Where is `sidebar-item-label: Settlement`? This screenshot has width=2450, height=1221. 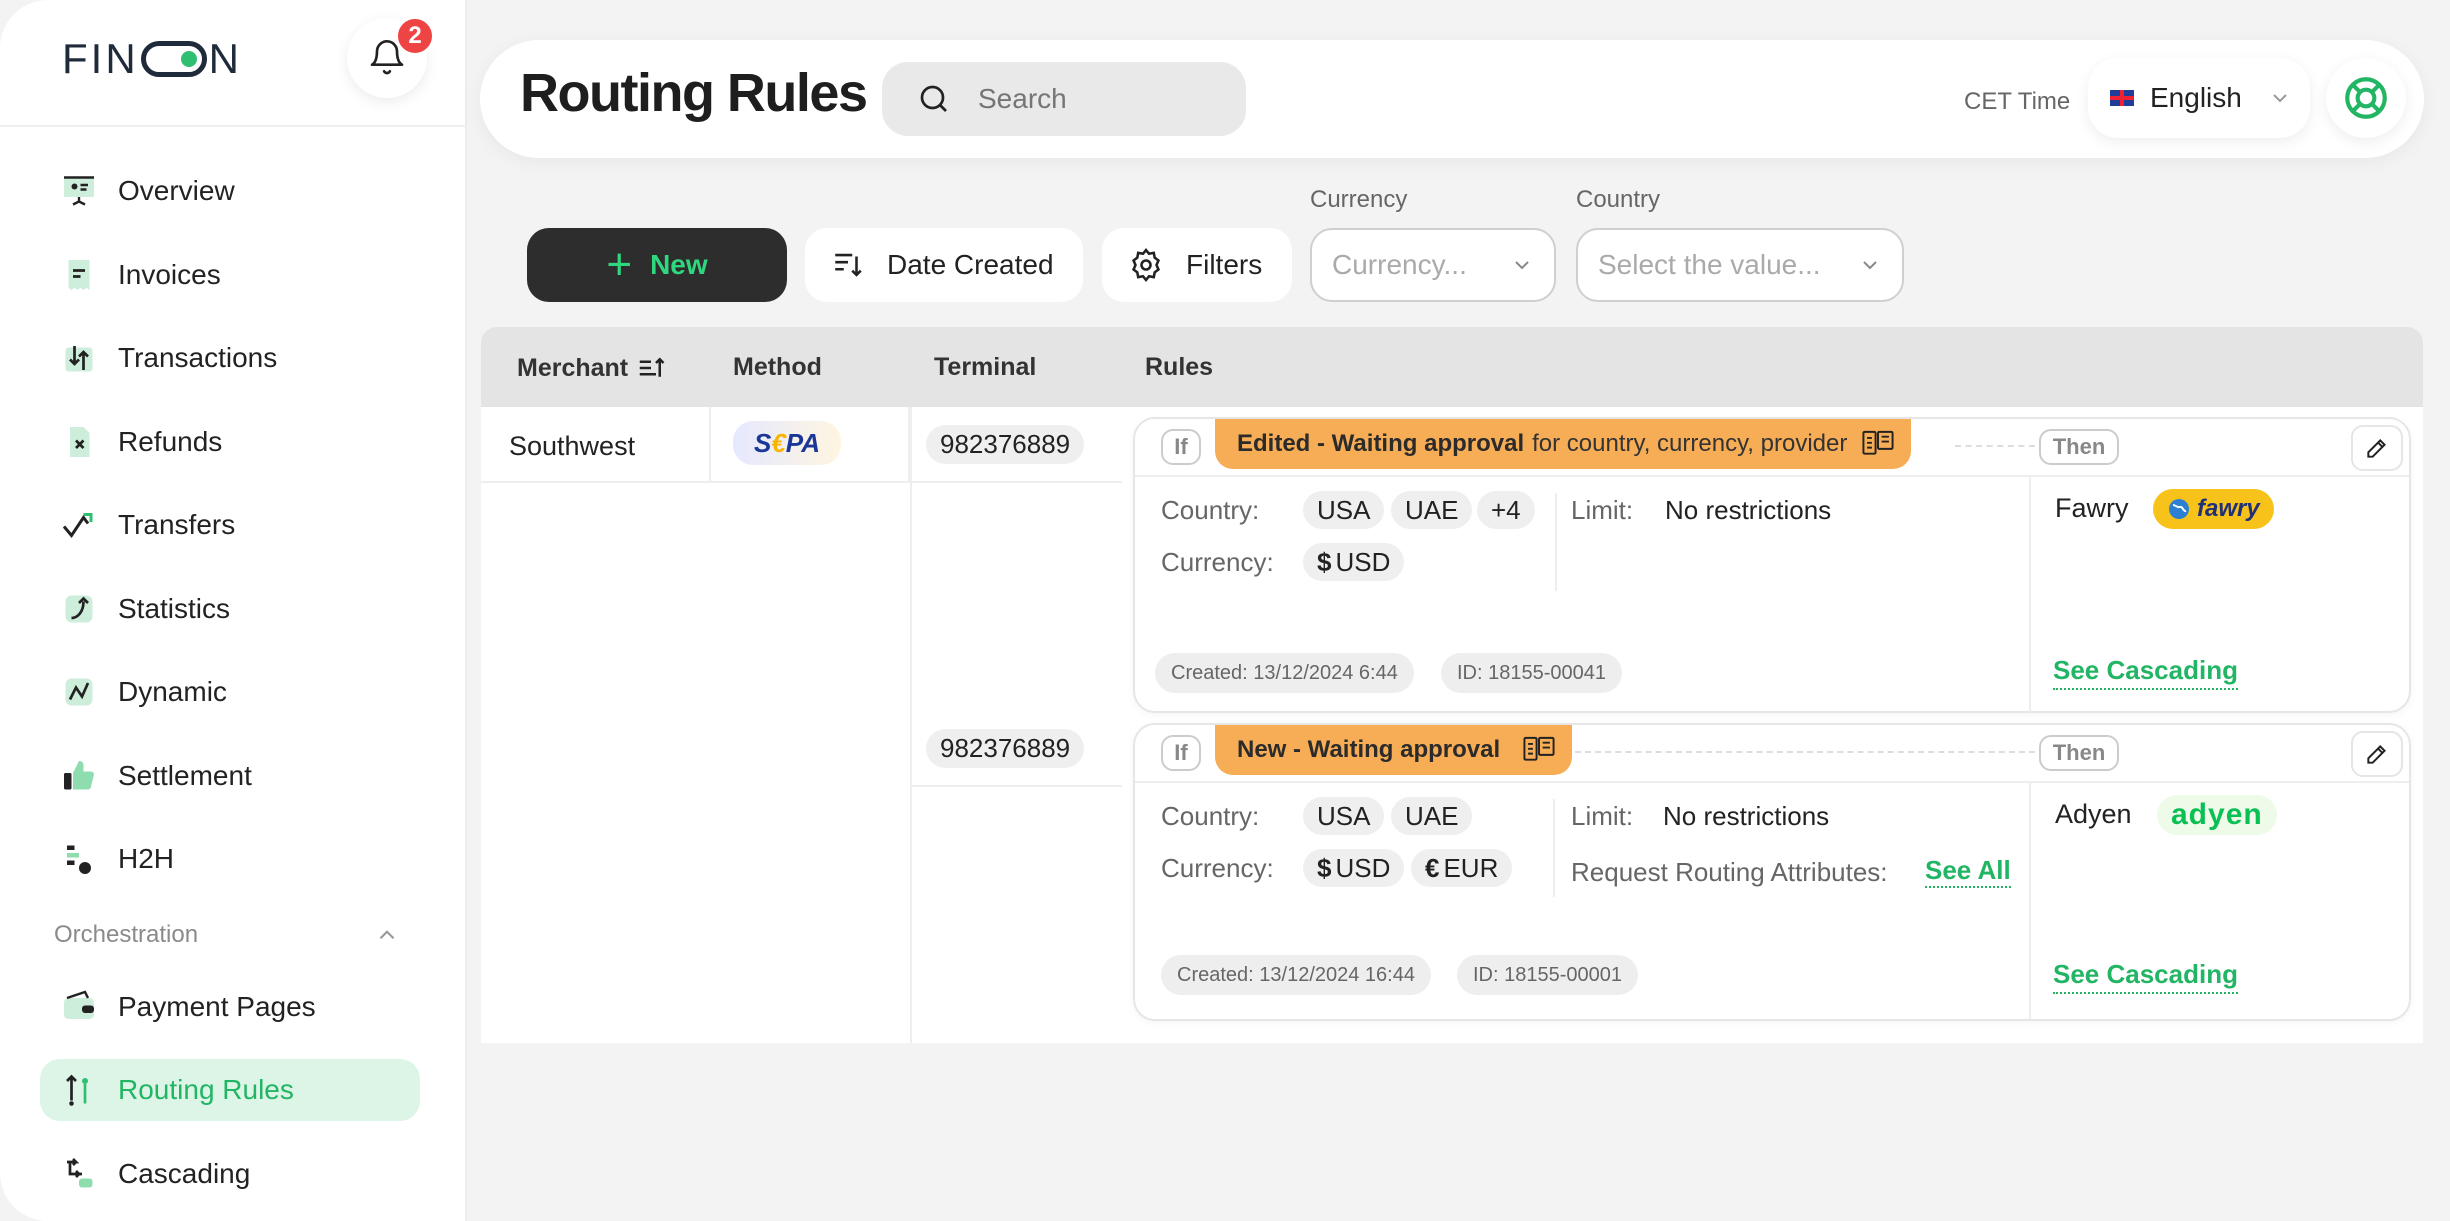 sidebar-item-label: Settlement is located at coordinates (185, 775).